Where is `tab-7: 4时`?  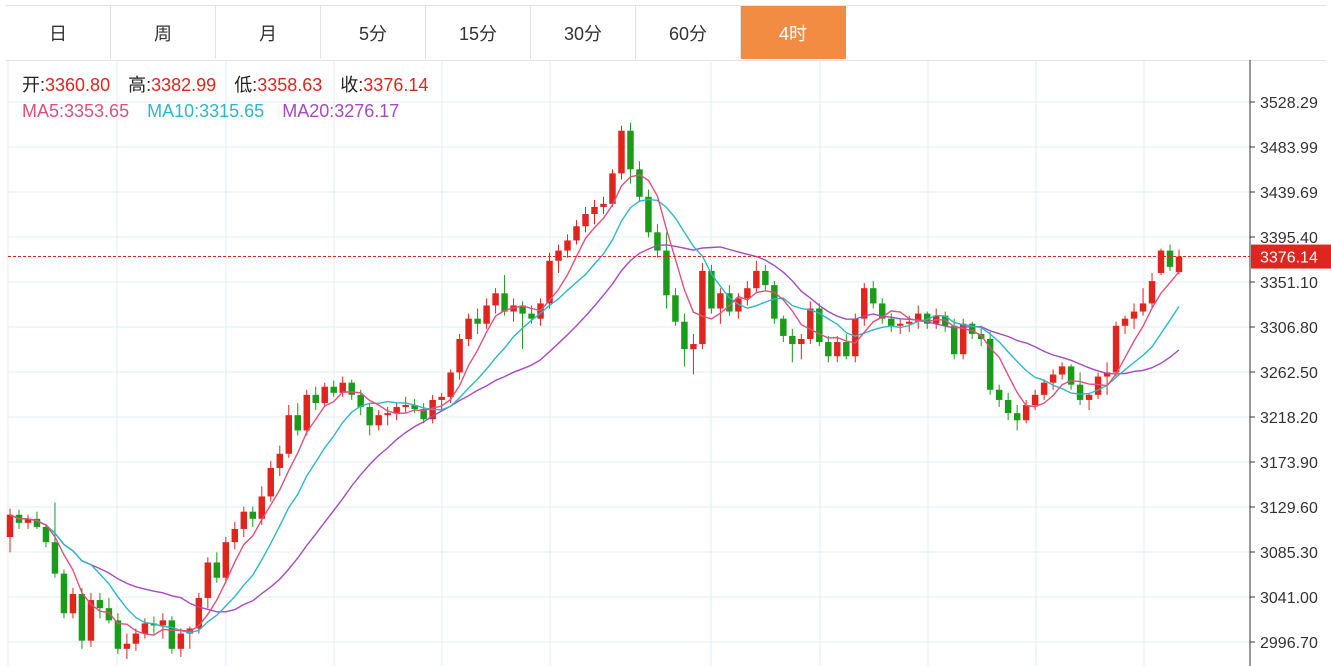
tab-7: 4时 is located at coordinates (793, 32).